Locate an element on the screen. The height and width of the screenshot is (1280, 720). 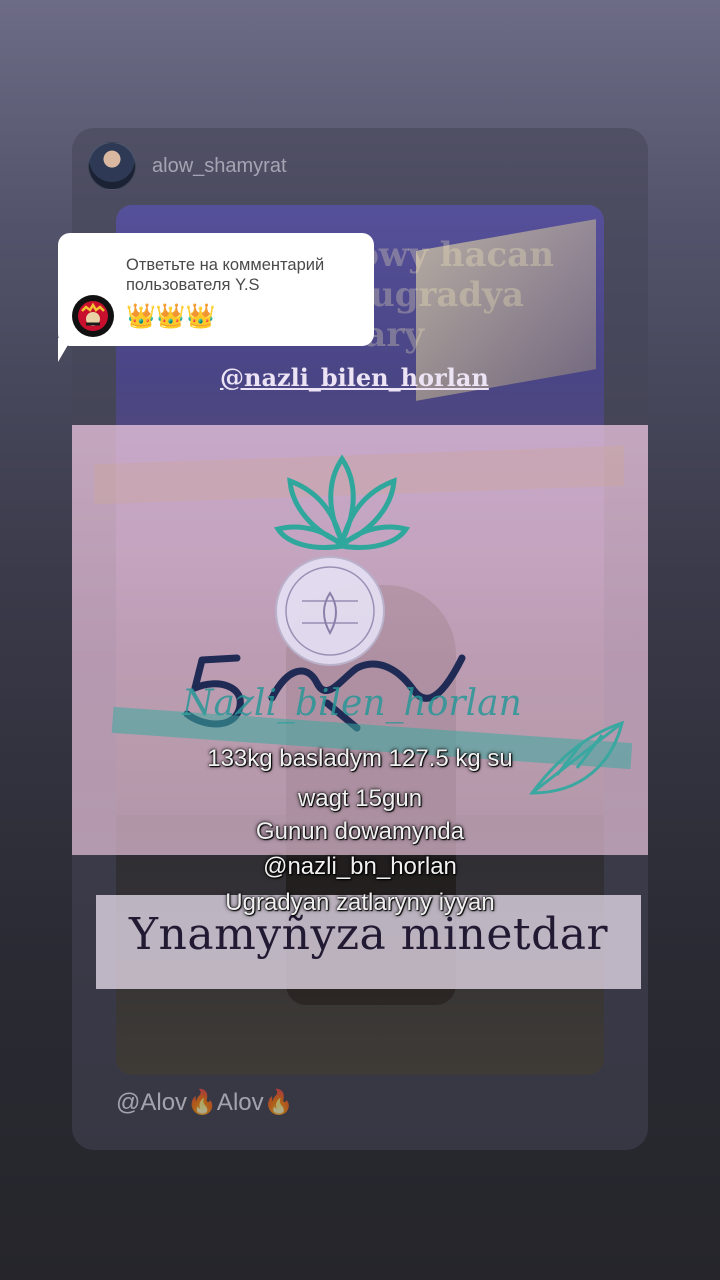
caption-line-2: wagt 15gun is located at coordinates (360, 799).